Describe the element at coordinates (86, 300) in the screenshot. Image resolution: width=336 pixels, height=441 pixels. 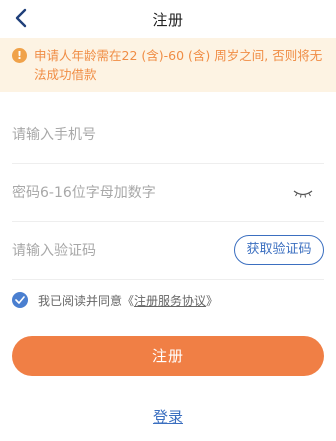
I see `agreement-prefix: 我已阅读并同意《` at that location.